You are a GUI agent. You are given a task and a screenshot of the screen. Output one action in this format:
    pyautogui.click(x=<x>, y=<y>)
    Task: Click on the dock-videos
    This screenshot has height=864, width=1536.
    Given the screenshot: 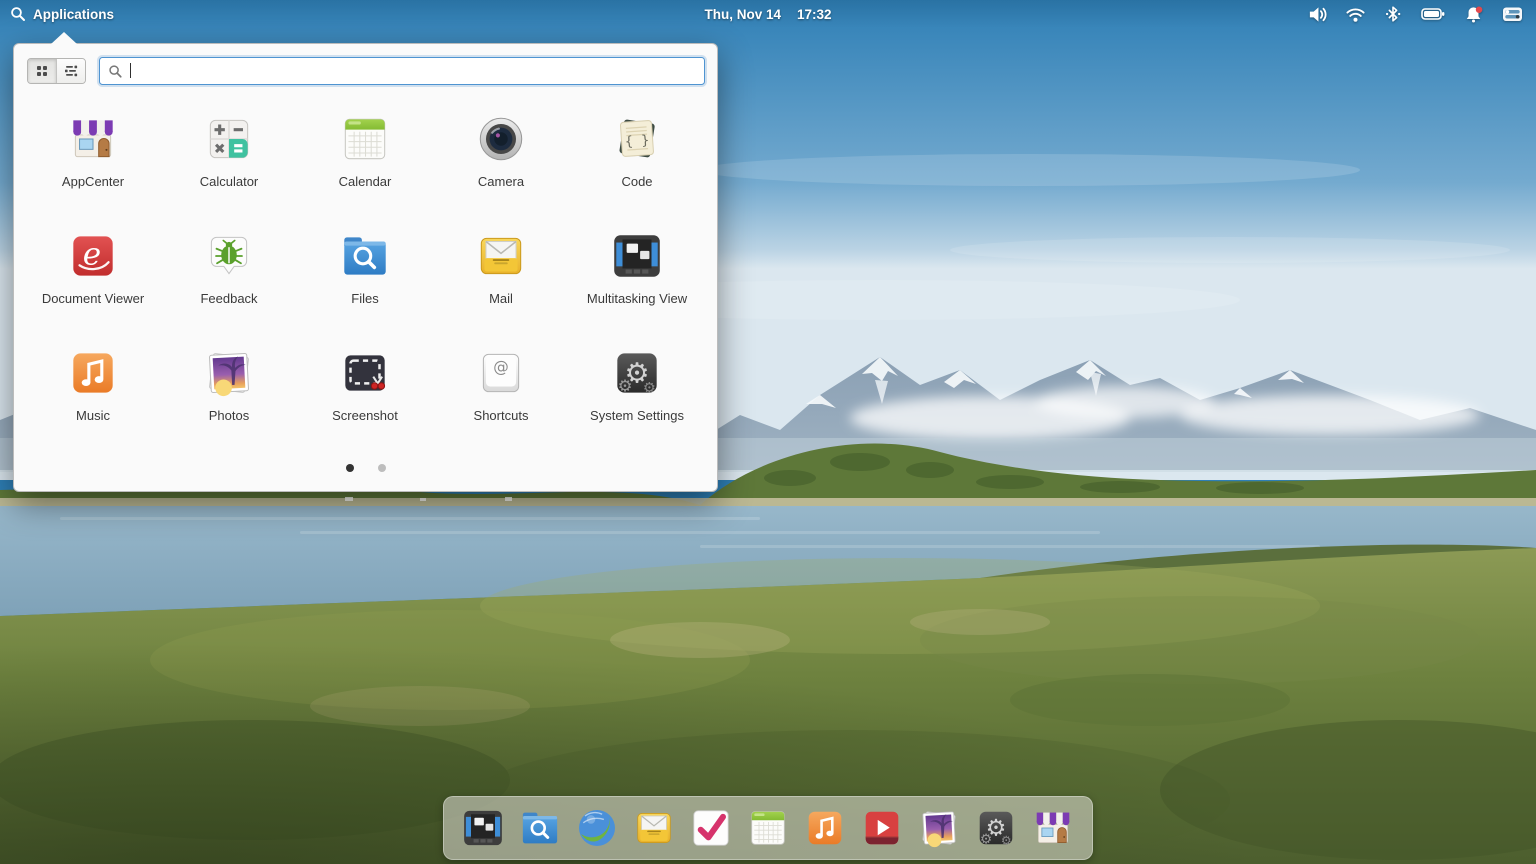 What is the action you would take?
    pyautogui.click(x=882, y=828)
    